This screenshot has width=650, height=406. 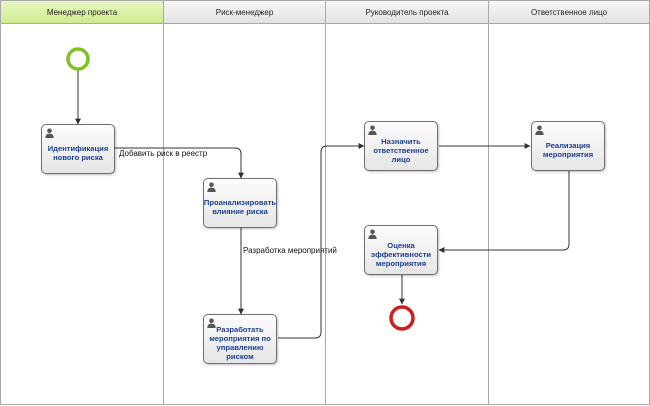 What do you see at coordinates (290, 250) in the screenshot?
I see `flow-label-develop-actions: Разработка мероприятий` at bounding box center [290, 250].